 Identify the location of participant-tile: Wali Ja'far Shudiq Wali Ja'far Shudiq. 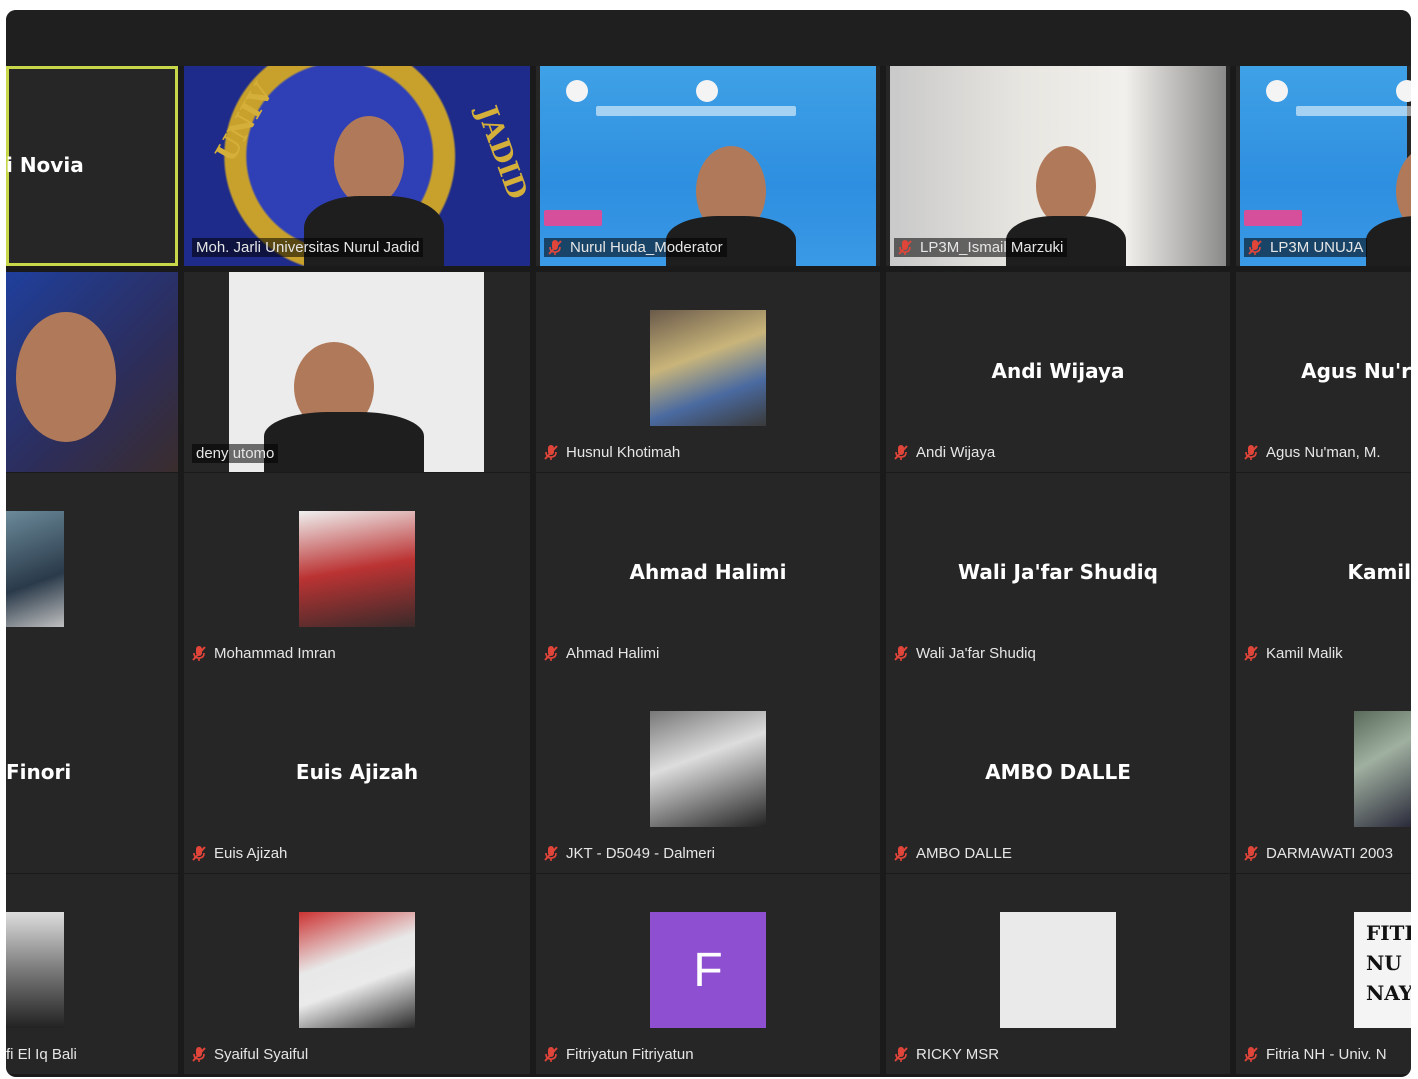
(1058, 573).